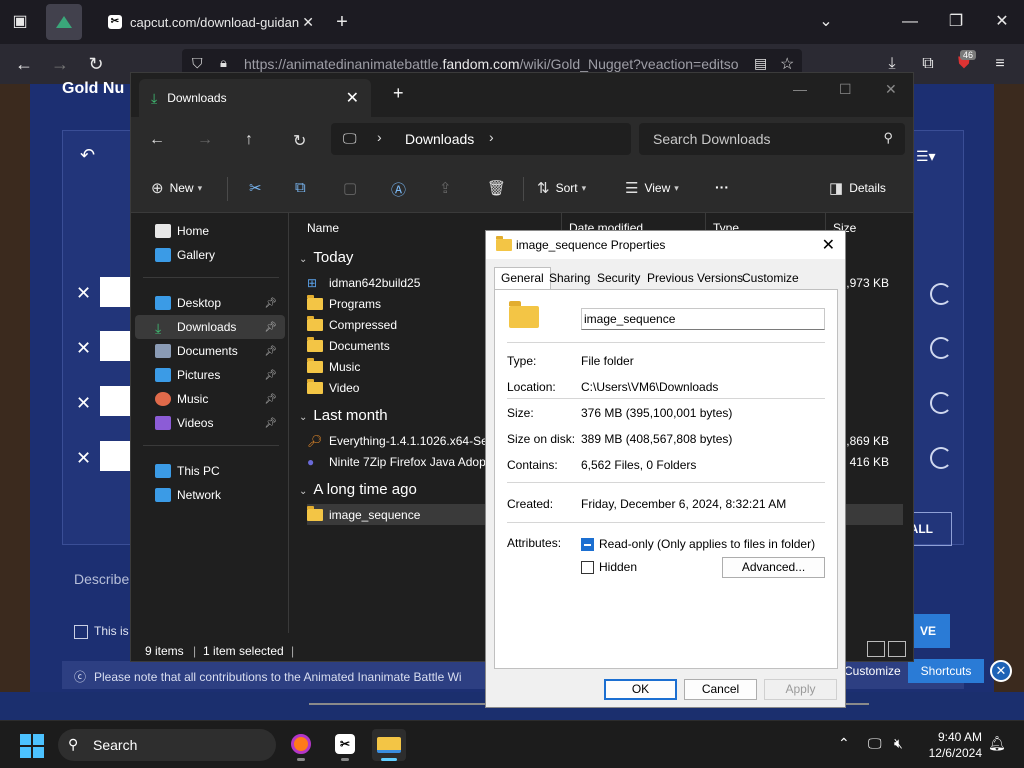 The width and height of the screenshot is (1024, 768). I want to click on new-button: ⊕ New ▾, so click(176, 188).